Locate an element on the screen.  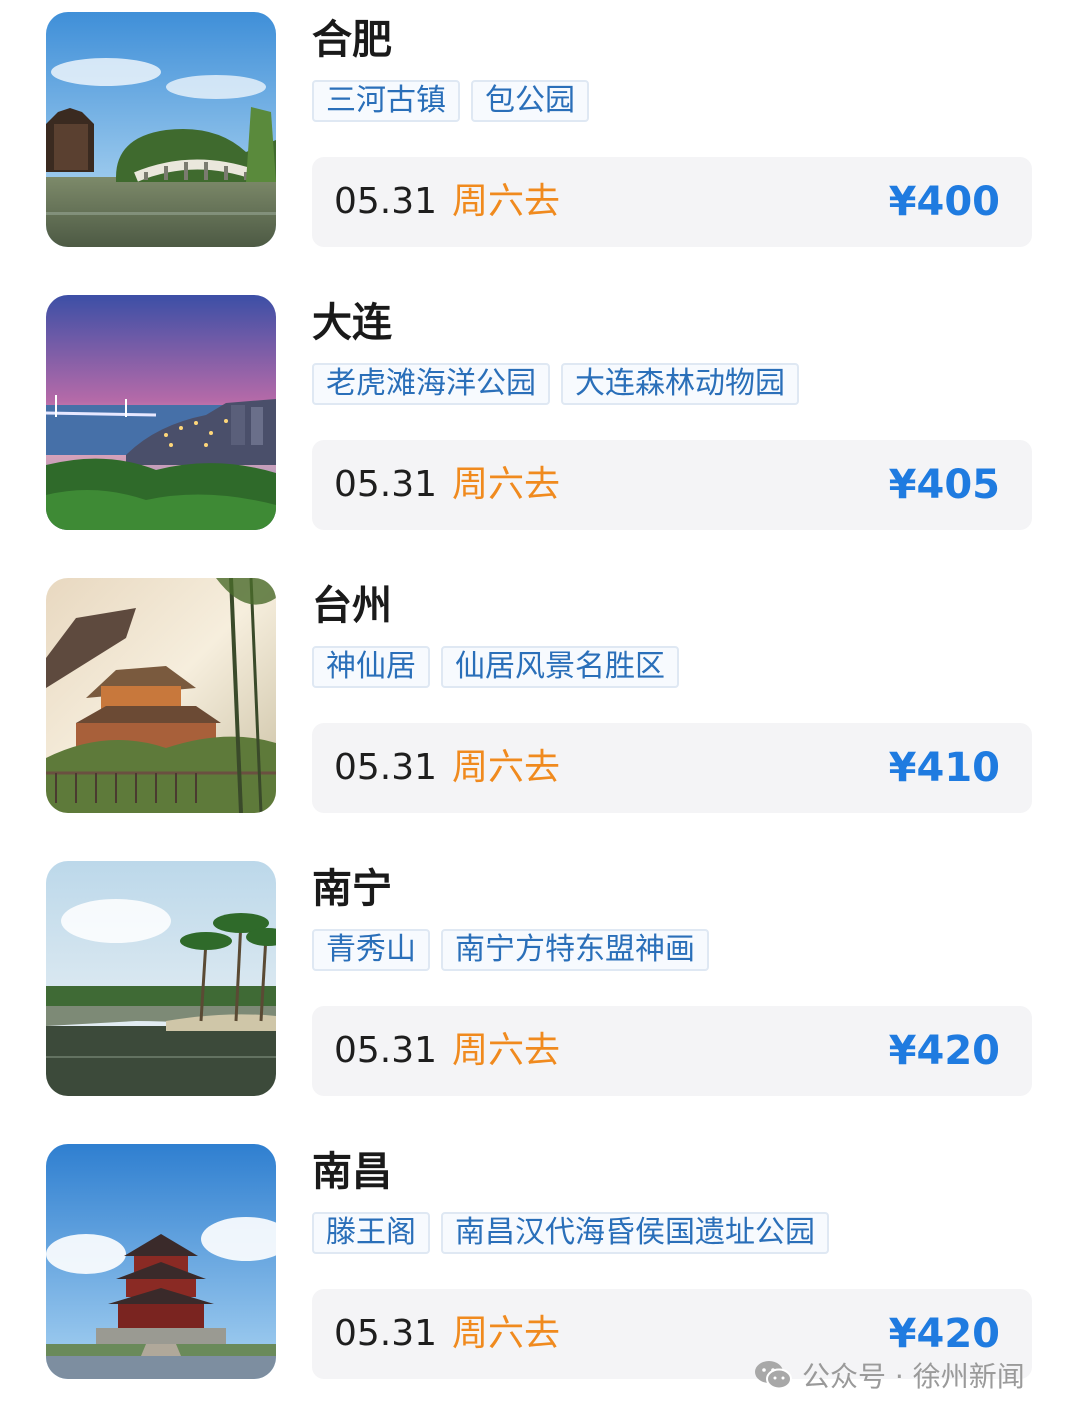
departure-bar: 05.31 周六去 ¥405 is located at coordinates (672, 485).